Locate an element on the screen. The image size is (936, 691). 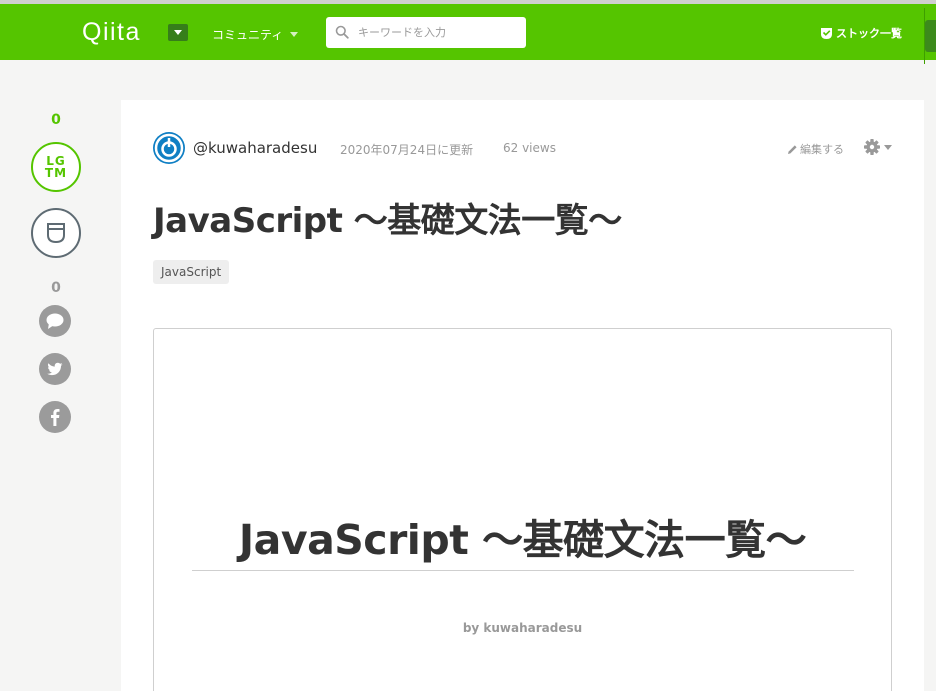
lgtm-button: LG TM is located at coordinates (56, 167).